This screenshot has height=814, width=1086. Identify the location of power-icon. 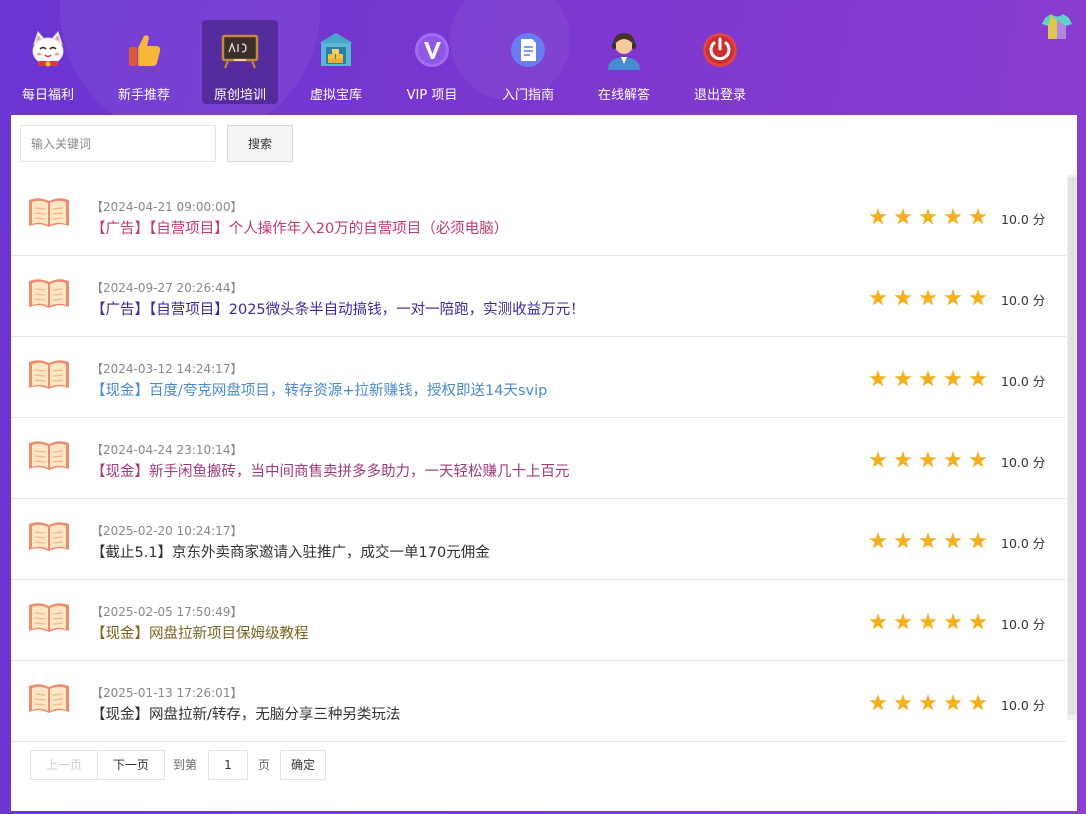
(720, 50).